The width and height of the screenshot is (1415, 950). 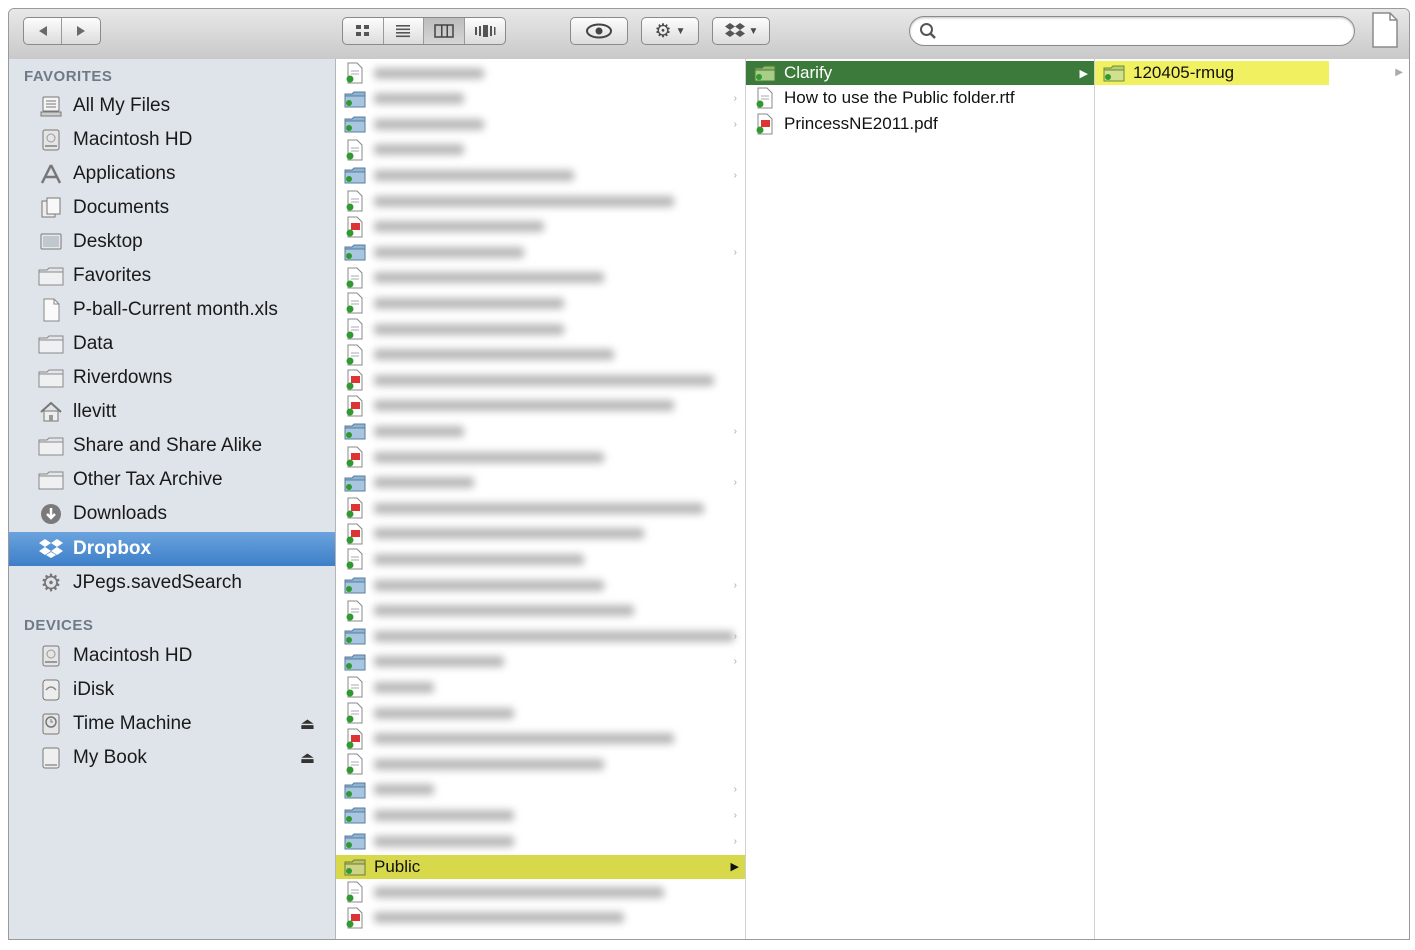 What do you see at coordinates (444, 31) in the screenshot?
I see `column-view-button` at bounding box center [444, 31].